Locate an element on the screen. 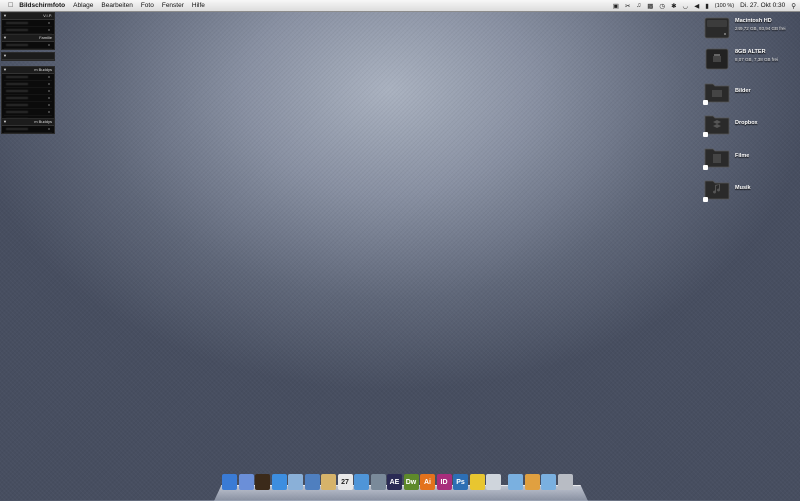 The image size is (800, 501). desktop-bilder: Bilder is located at coordinates (750, 92).